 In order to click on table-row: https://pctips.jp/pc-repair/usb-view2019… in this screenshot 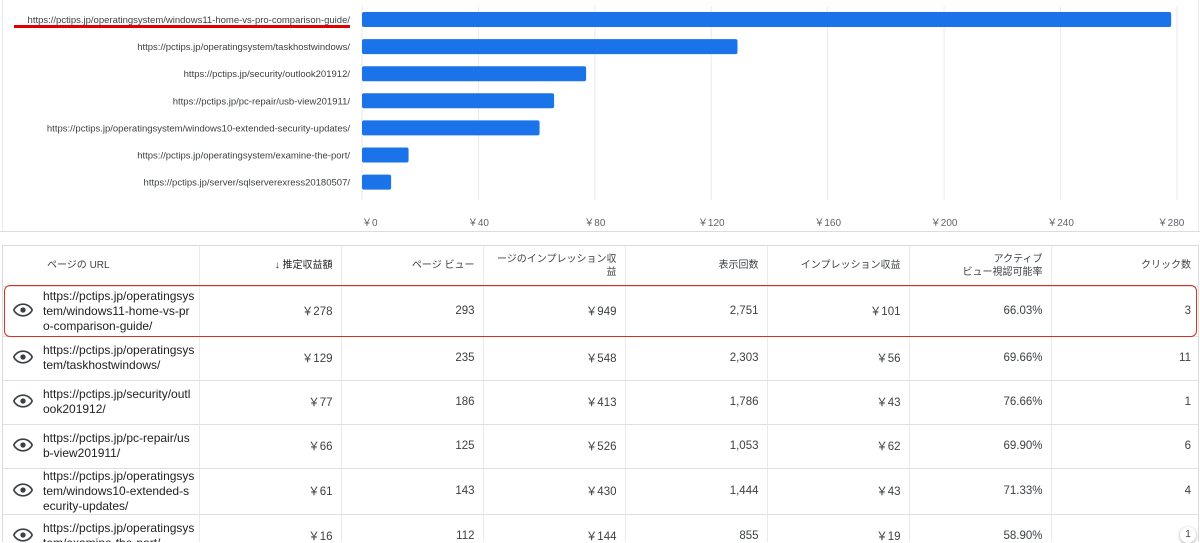, I will do `click(600, 446)`.